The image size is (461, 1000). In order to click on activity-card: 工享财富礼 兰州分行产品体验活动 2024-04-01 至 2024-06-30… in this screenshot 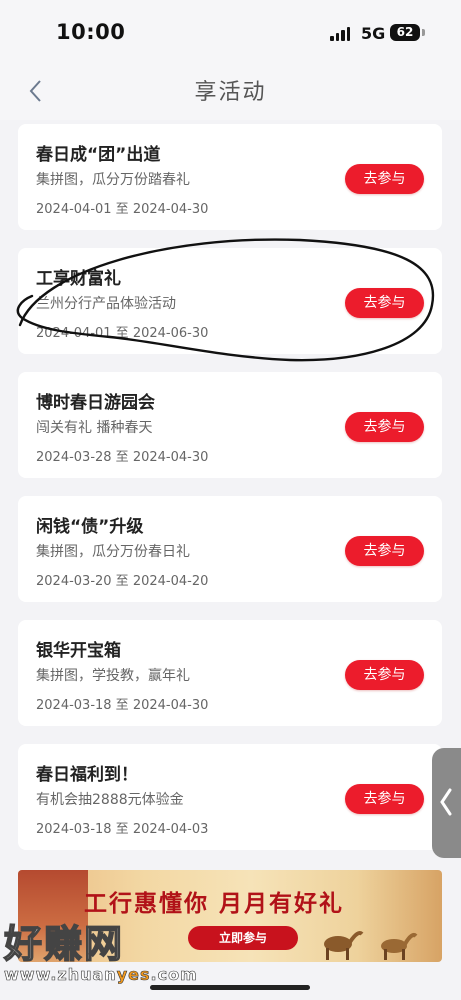, I will do `click(230, 301)`.